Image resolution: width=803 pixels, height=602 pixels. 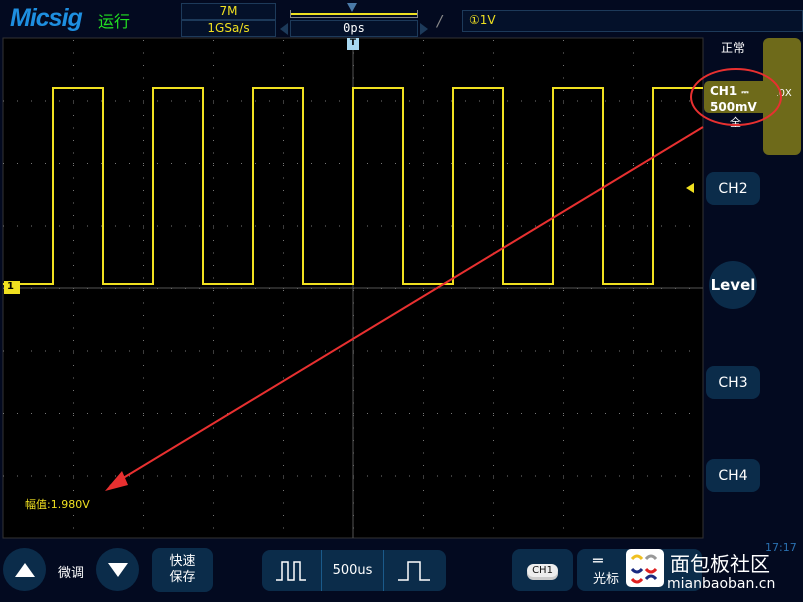 I want to click on ch1-badge: CH1, so click(x=542, y=570).